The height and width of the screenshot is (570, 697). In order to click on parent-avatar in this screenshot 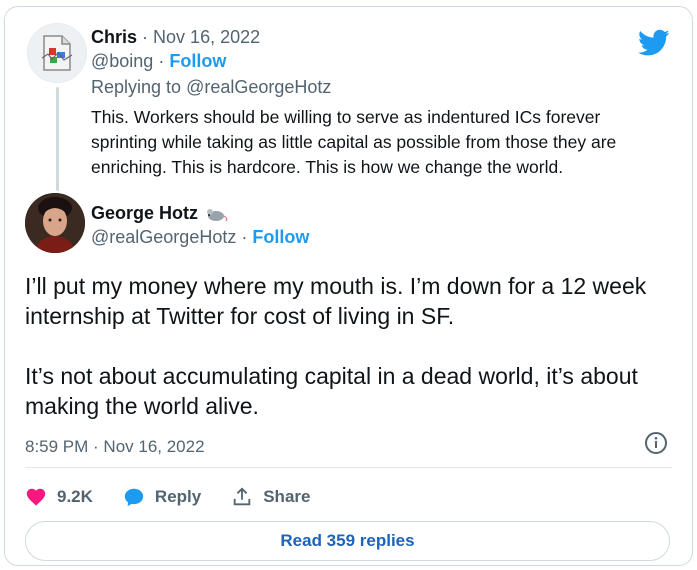, I will do `click(57, 53)`.